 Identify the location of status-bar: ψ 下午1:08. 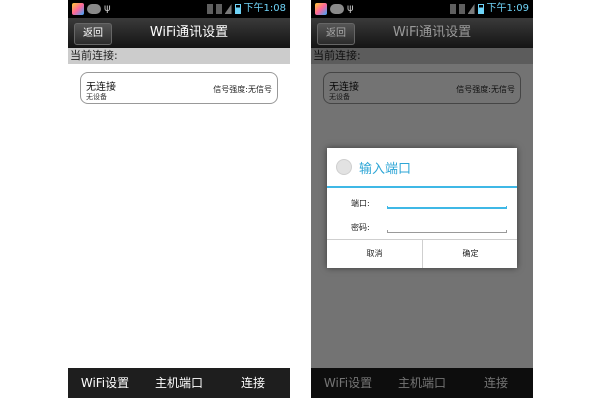
(179, 9).